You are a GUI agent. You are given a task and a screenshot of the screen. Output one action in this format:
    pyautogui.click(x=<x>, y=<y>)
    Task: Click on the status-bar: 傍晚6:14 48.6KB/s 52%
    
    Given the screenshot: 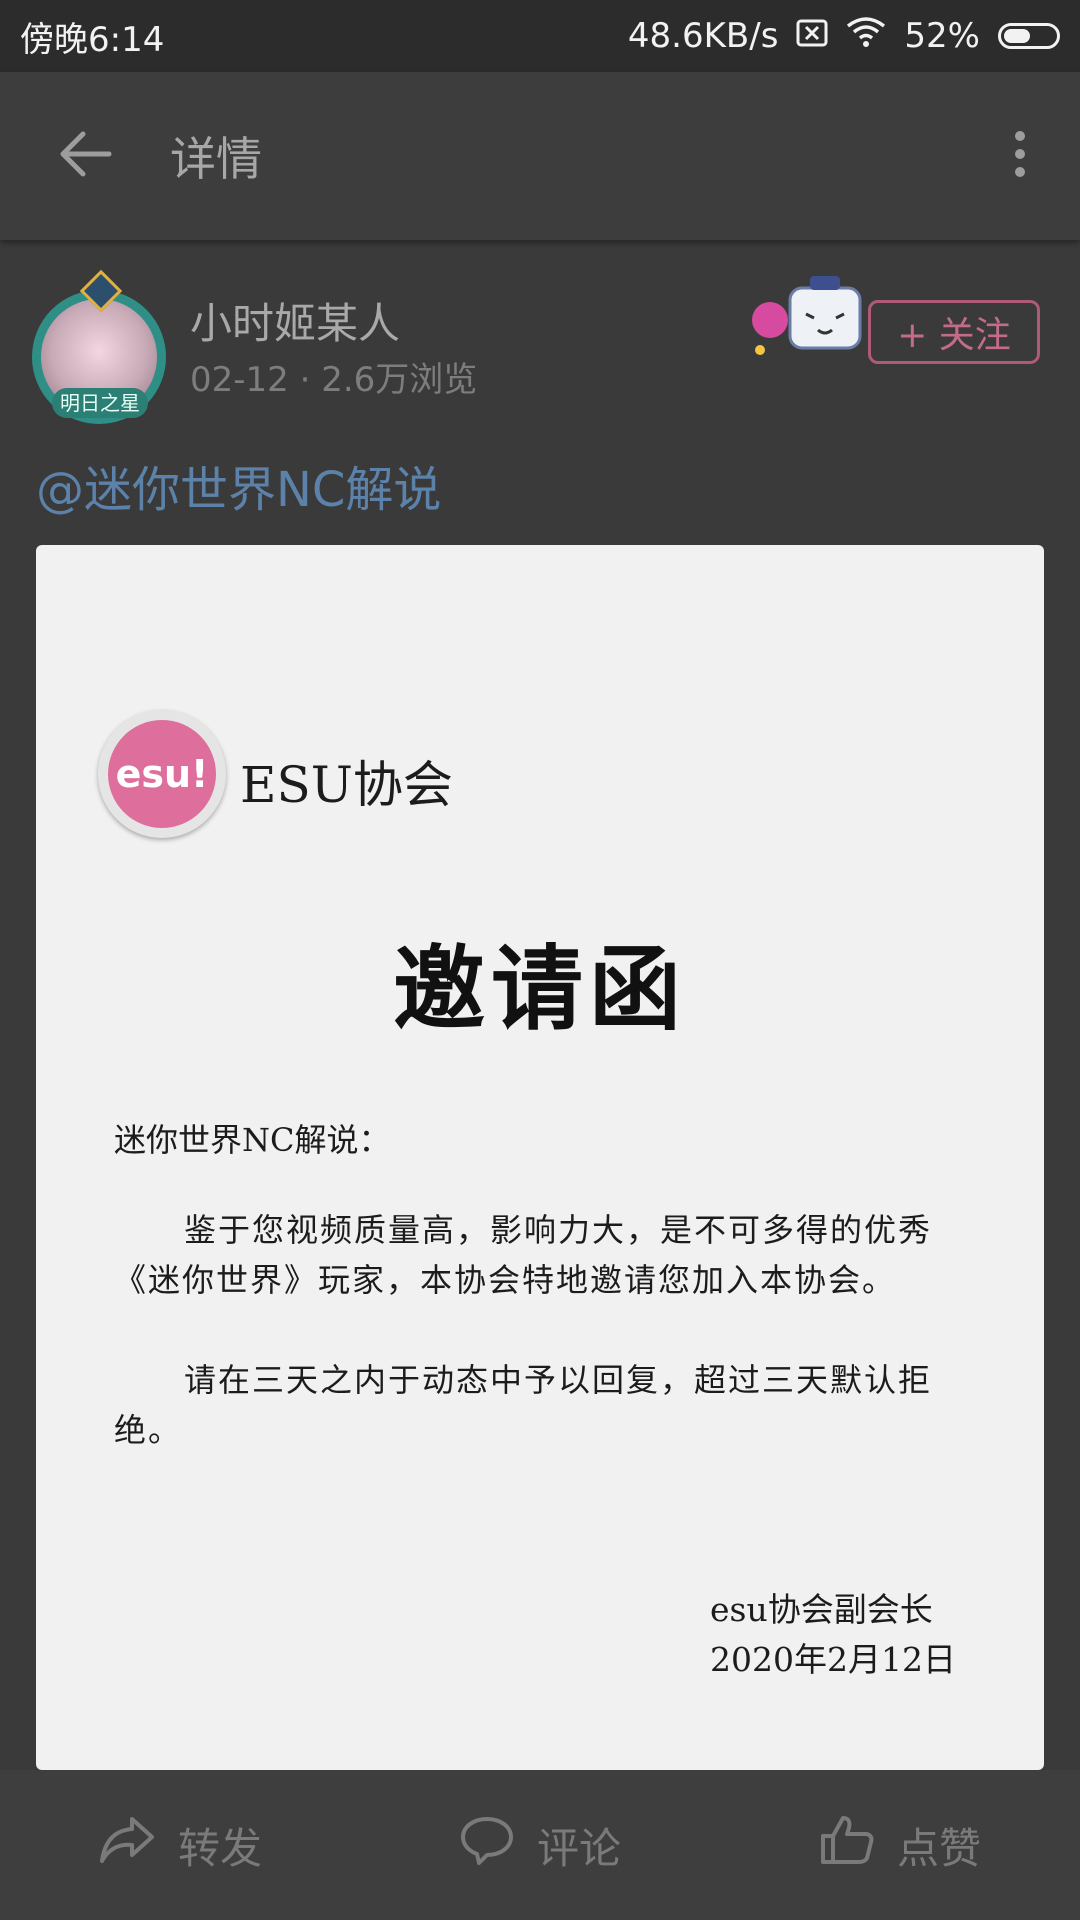 What is the action you would take?
    pyautogui.click(x=540, y=36)
    